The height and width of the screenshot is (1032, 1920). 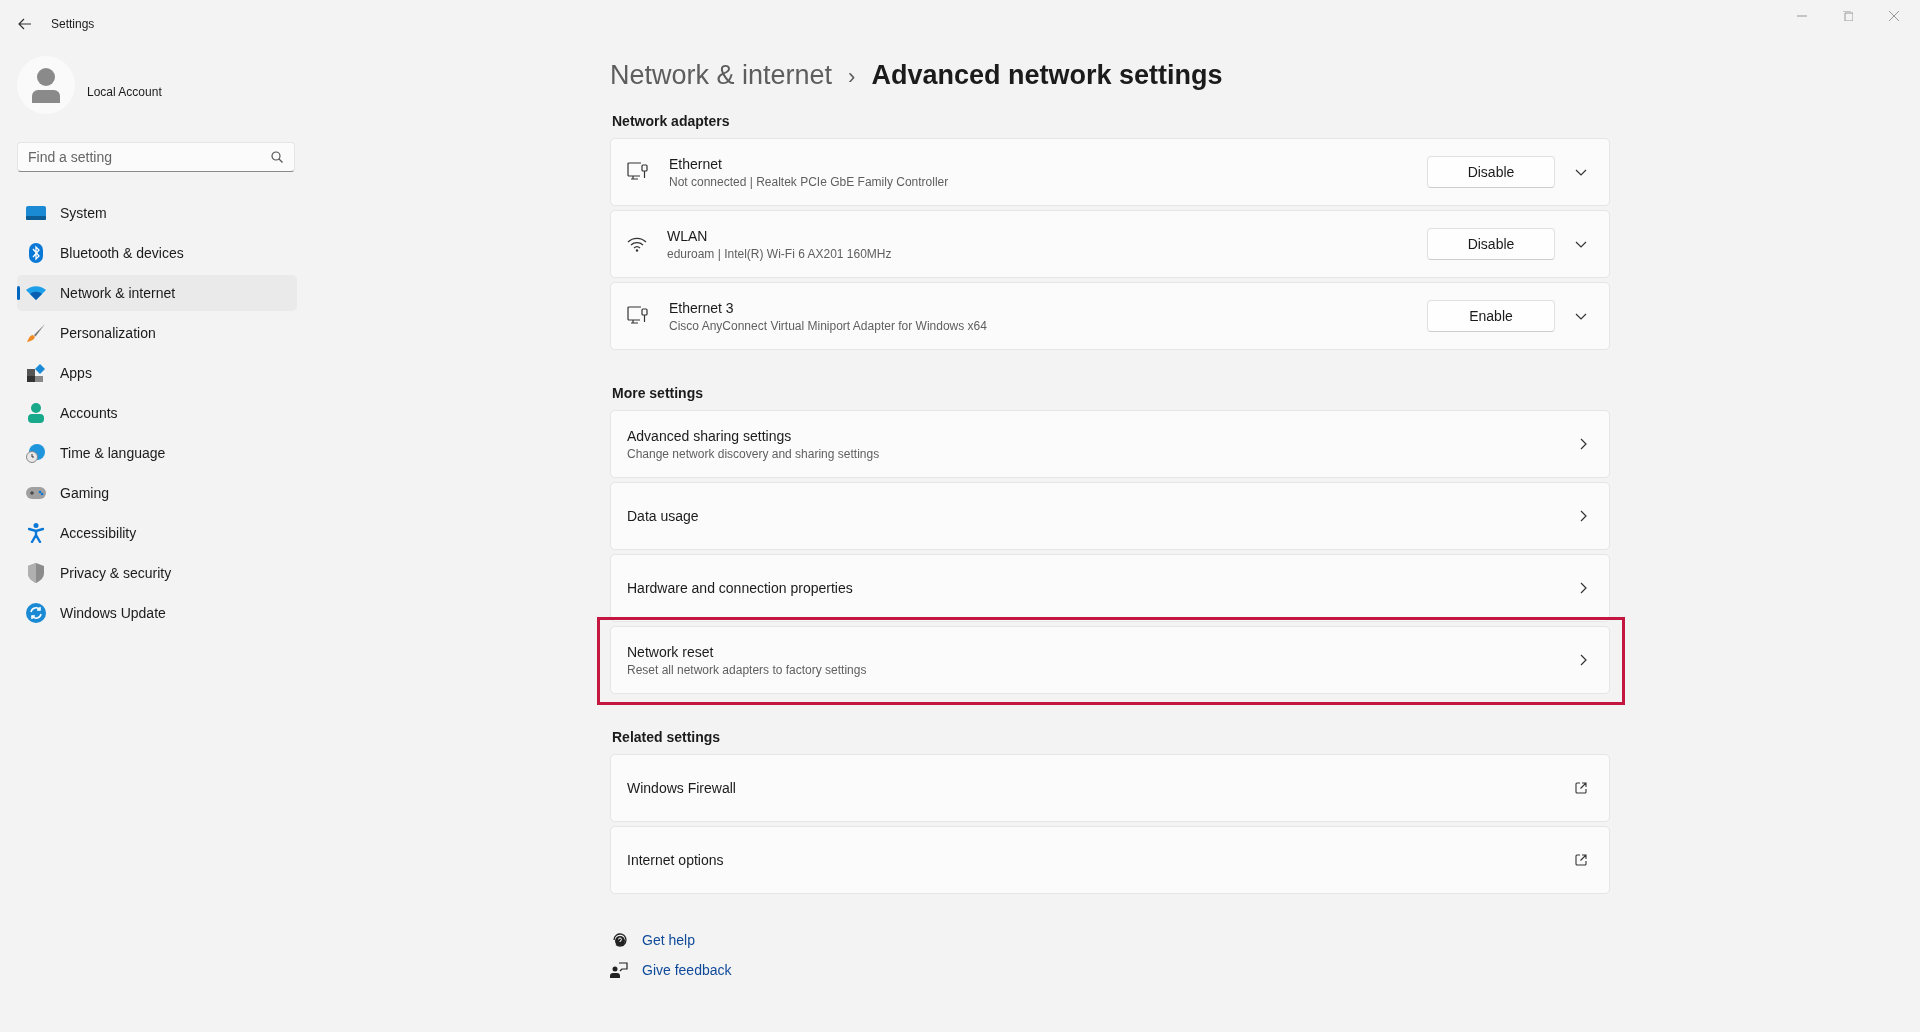 What do you see at coordinates (740, 588) in the screenshot?
I see `setting-title: Hardware and connection properties` at bounding box center [740, 588].